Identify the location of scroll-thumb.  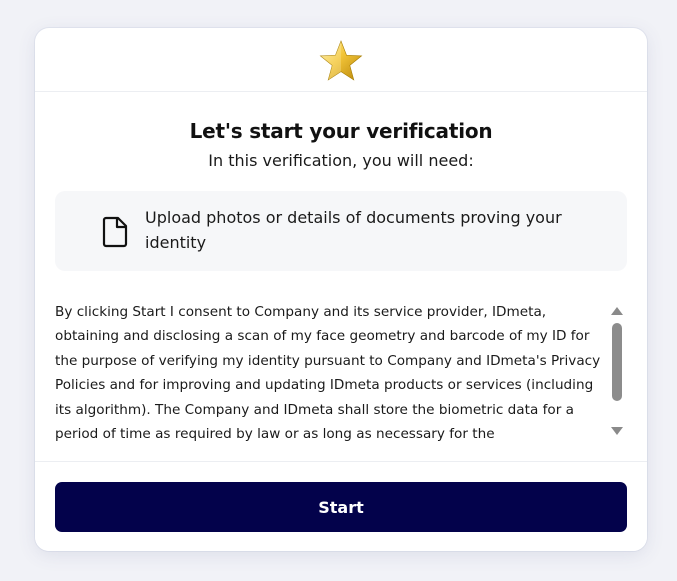
(617, 362).